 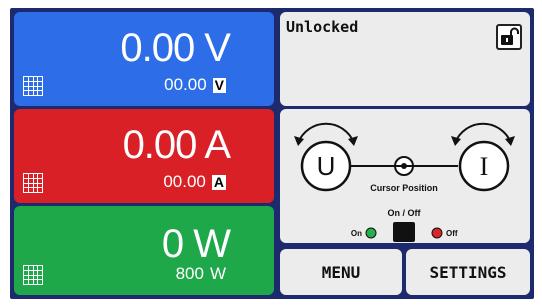 What do you see at coordinates (218, 181) in the screenshot?
I see `current-unit: A` at bounding box center [218, 181].